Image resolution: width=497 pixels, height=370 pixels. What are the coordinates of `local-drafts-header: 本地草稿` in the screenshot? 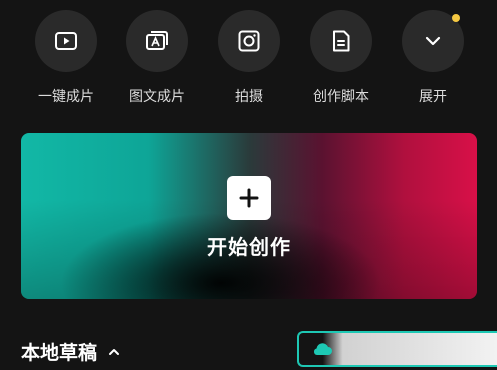 It's located at (71, 351).